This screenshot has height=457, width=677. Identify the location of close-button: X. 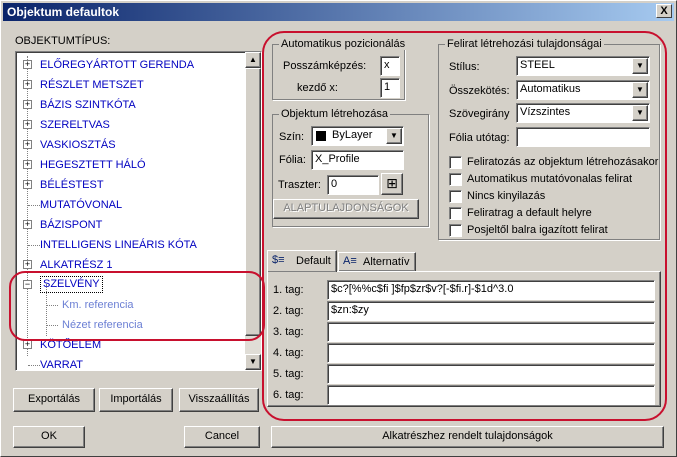
(664, 11).